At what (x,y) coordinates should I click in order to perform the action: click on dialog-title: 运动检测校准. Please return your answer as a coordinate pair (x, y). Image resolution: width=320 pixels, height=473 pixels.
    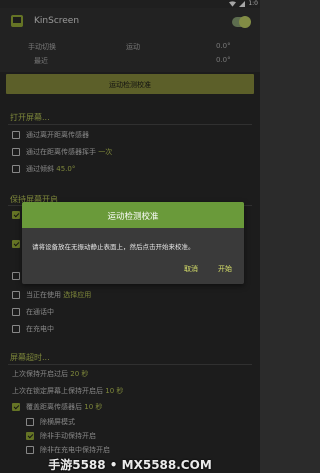
    Looking at the image, I should click on (133, 217).